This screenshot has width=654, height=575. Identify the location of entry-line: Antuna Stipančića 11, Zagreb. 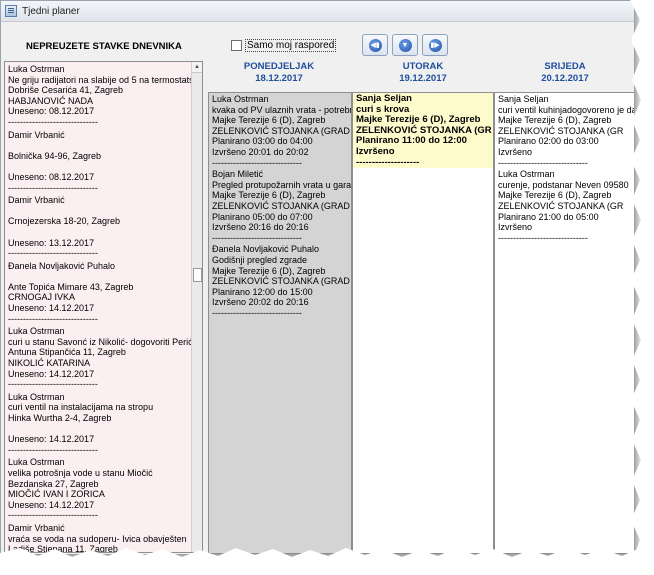
(67, 352).